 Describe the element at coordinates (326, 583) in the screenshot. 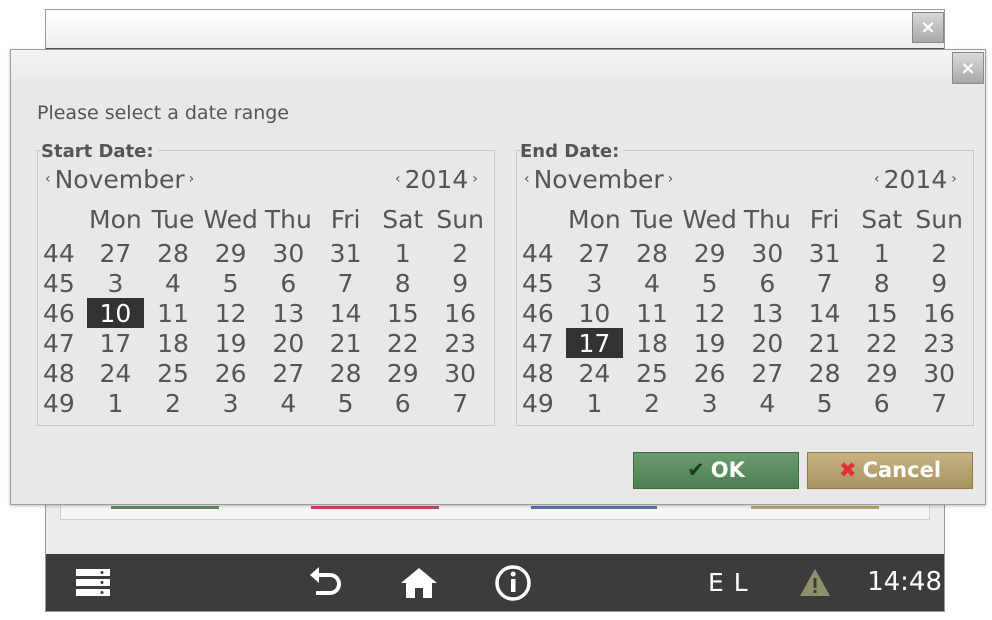

I see `back-icon` at that location.